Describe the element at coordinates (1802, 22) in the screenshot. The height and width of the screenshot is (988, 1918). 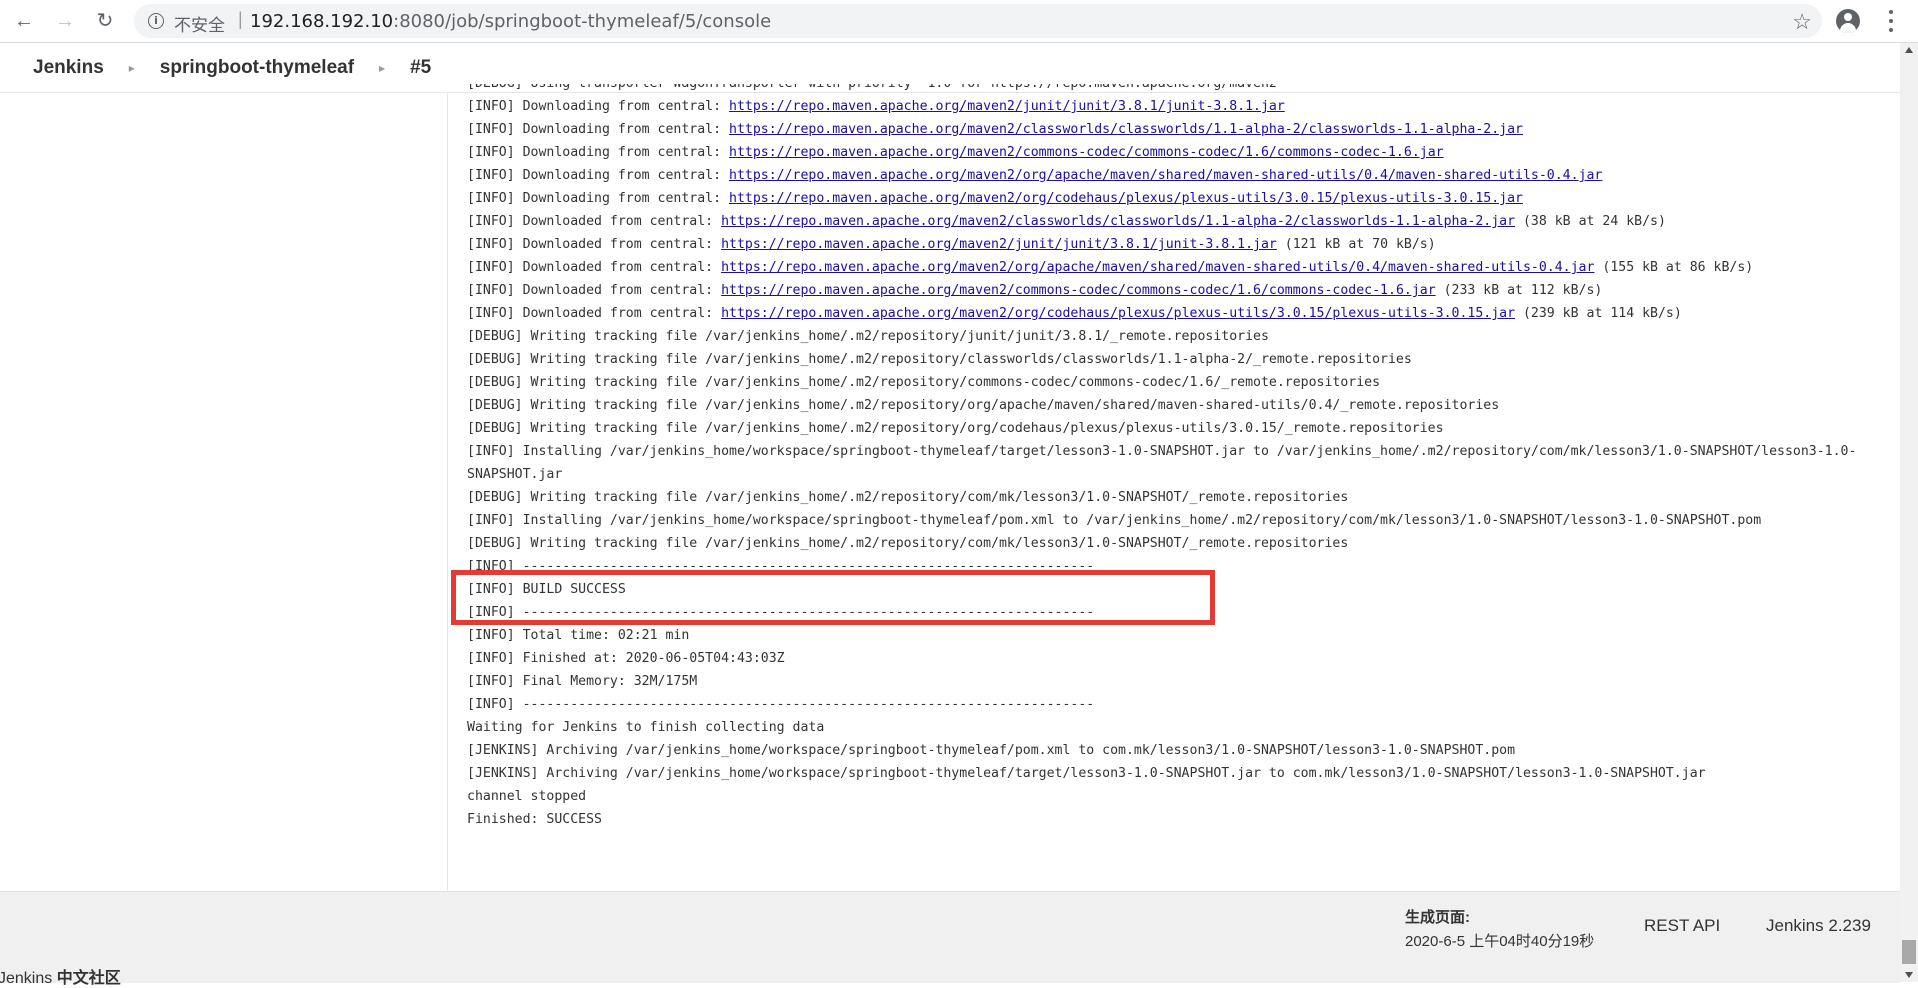
I see `bookmark-star-icon: ☆` at that location.